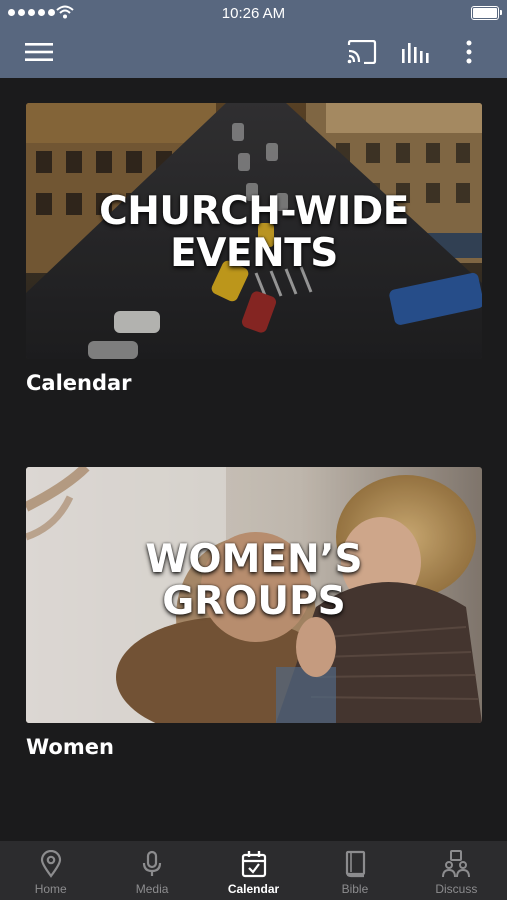 Image resolution: width=507 pixels, height=900 pixels. I want to click on church-wide-events-title: CHURCH-WIDE EVENTS, so click(254, 233).